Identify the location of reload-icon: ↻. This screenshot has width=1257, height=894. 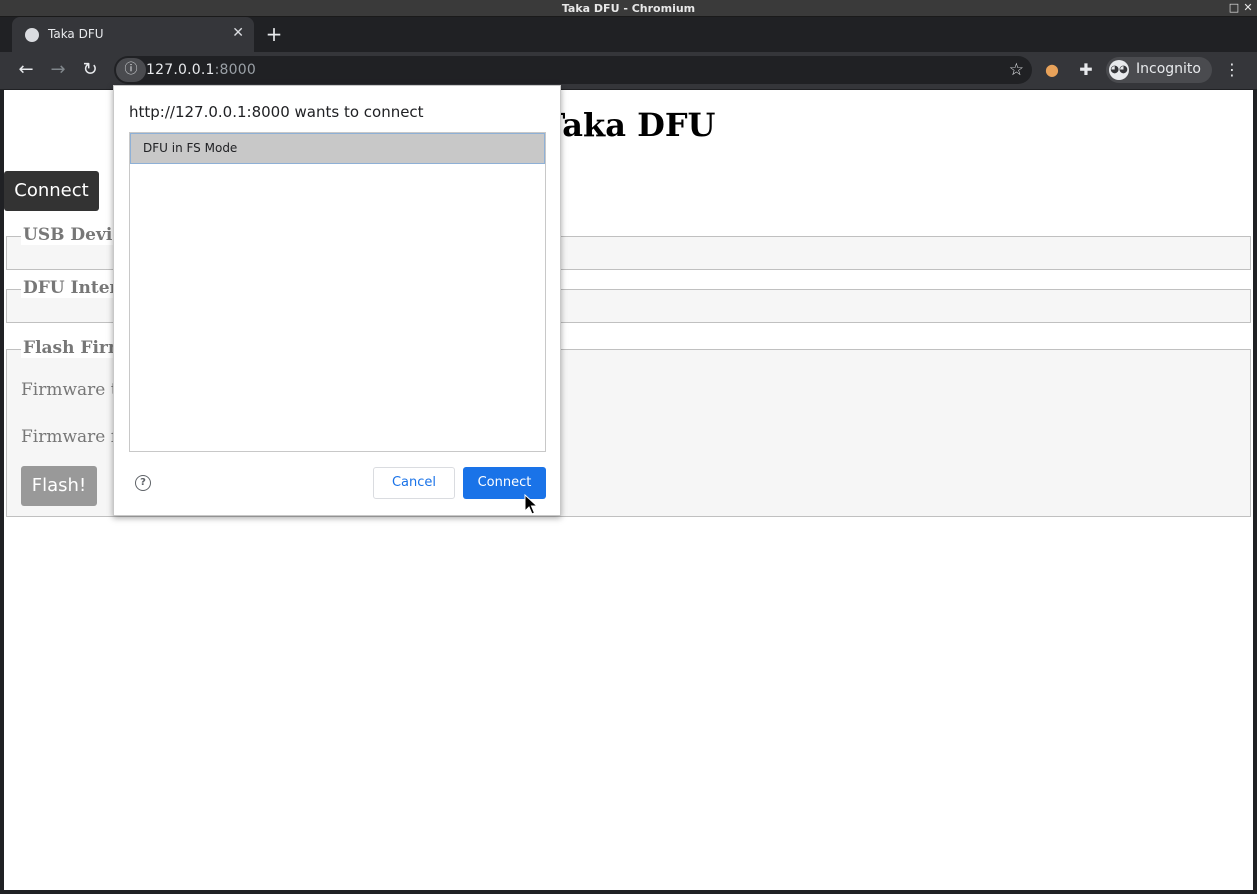
(90, 70).